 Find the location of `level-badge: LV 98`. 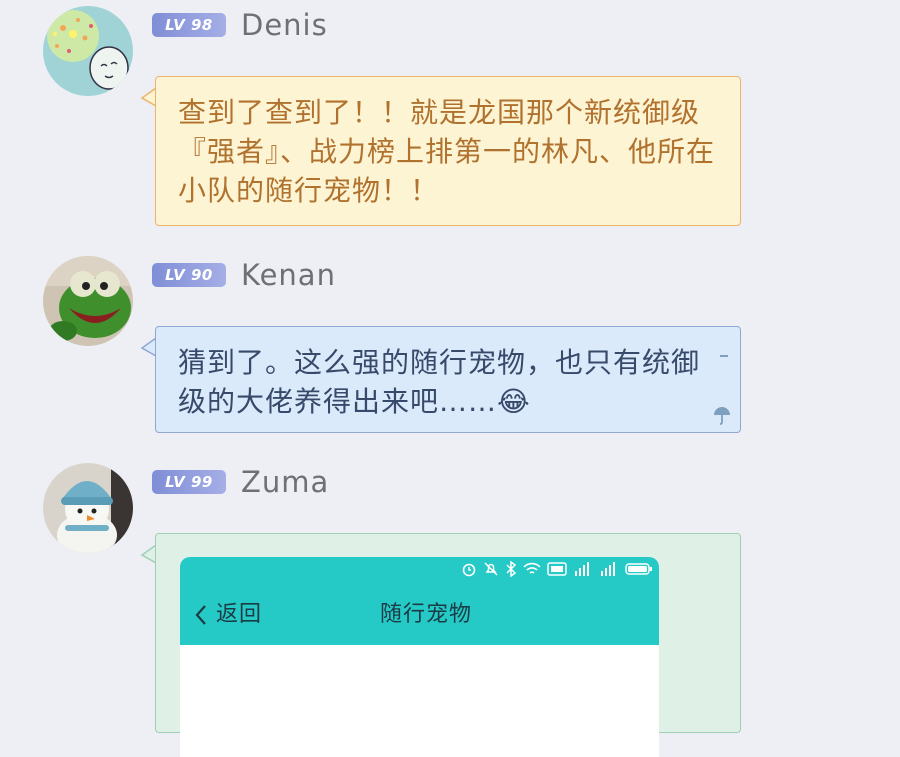

level-badge: LV 98 is located at coordinates (189, 25).